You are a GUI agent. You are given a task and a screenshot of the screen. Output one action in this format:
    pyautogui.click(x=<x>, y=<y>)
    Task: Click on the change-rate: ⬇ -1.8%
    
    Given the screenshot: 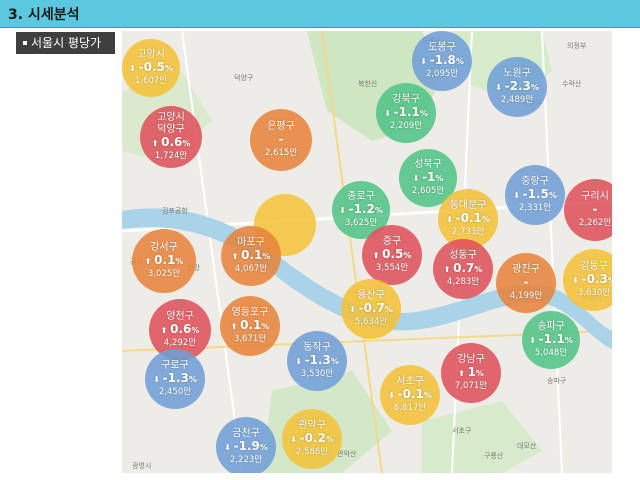 What is the action you would take?
    pyautogui.click(x=442, y=60)
    